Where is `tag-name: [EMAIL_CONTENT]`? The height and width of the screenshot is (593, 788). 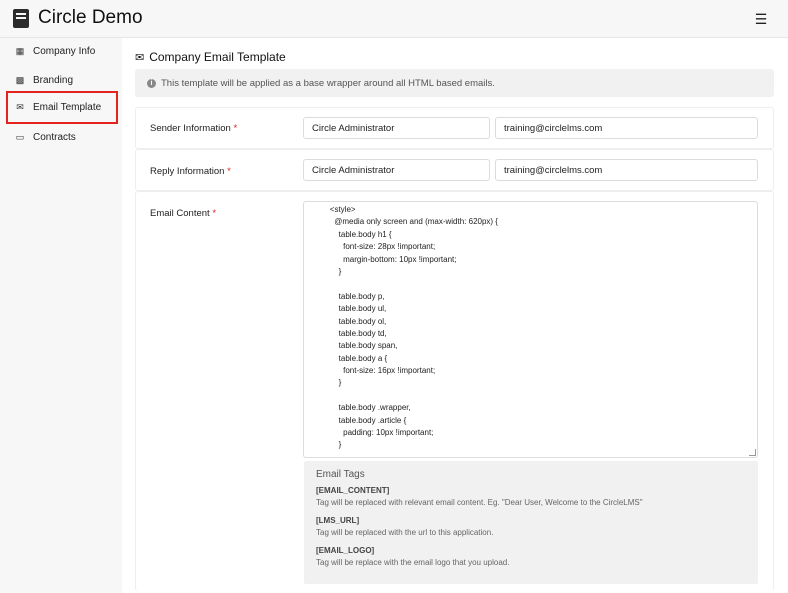 tag-name: [EMAIL_CONTENT] is located at coordinates (353, 490).